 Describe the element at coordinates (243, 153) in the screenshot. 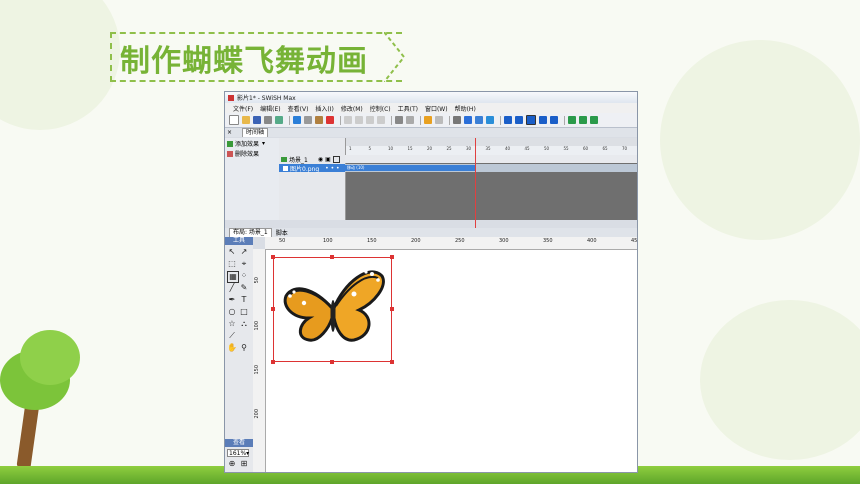

I see `delete-effect-button: 删除效果` at that location.